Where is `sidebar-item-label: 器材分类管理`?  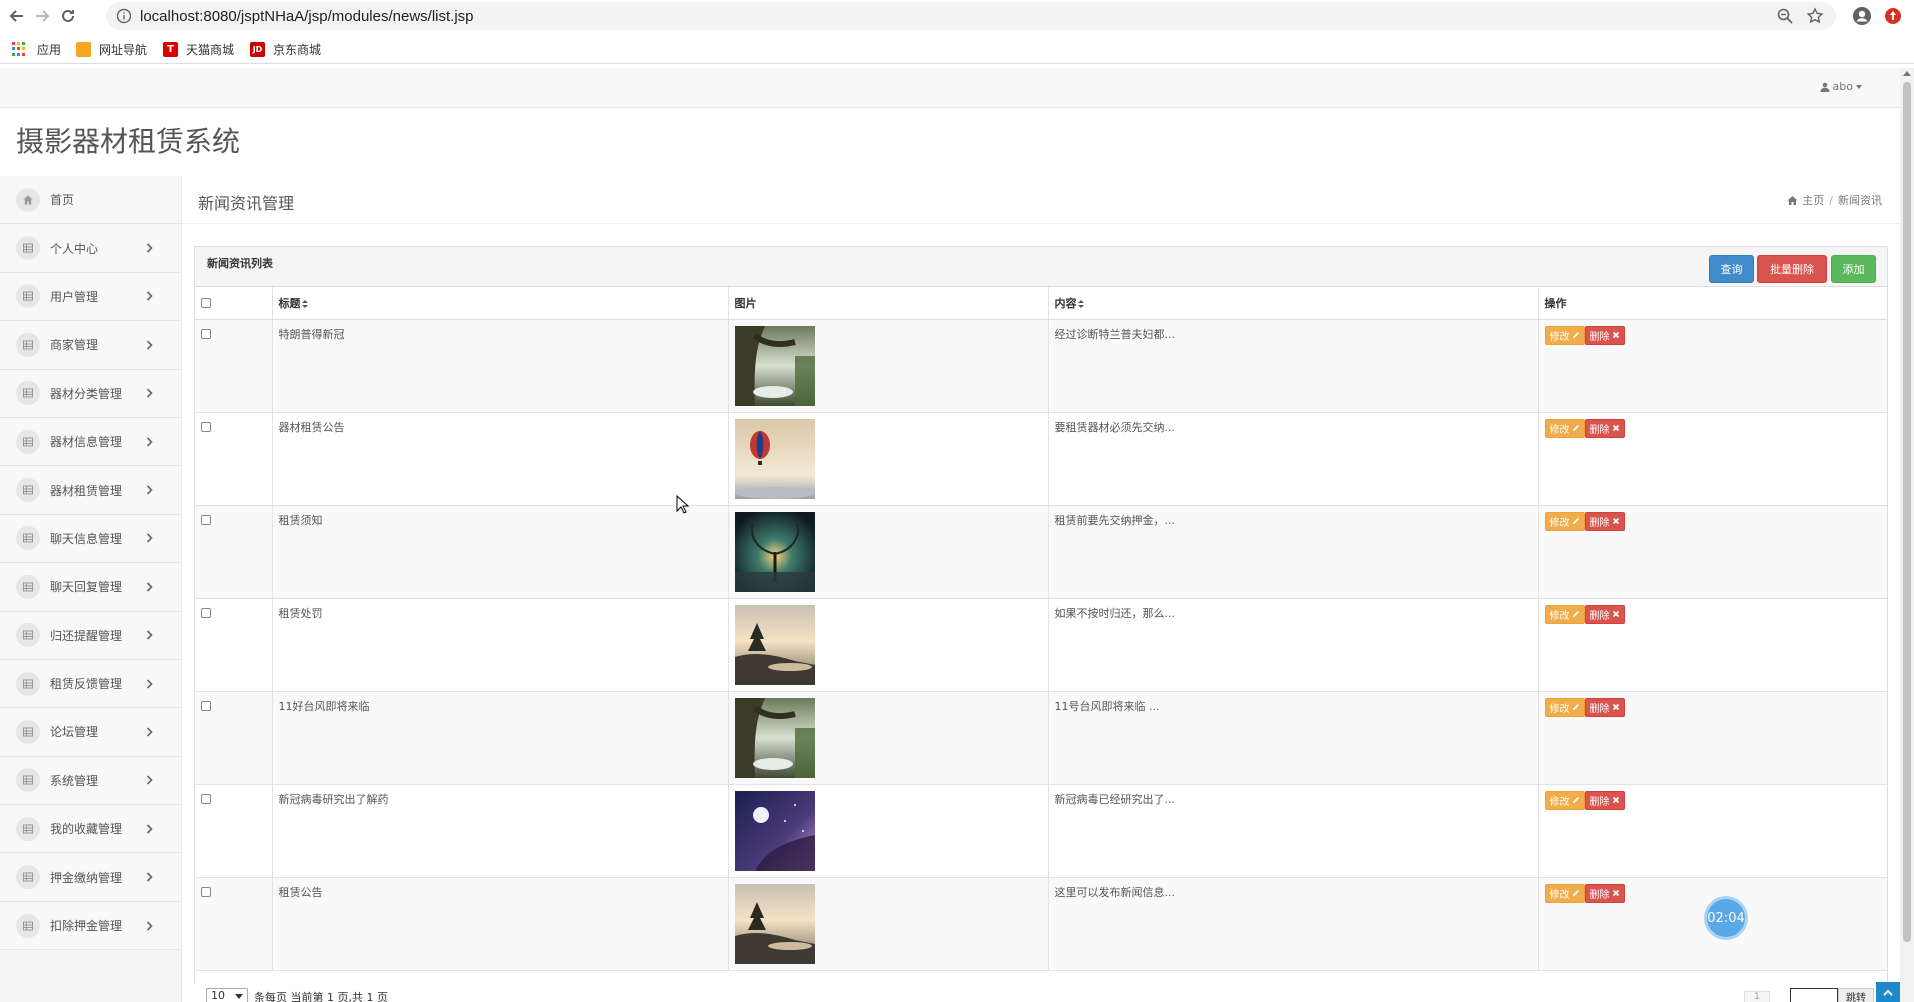 sidebar-item-label: 器材分类管理 is located at coordinates (86, 393).